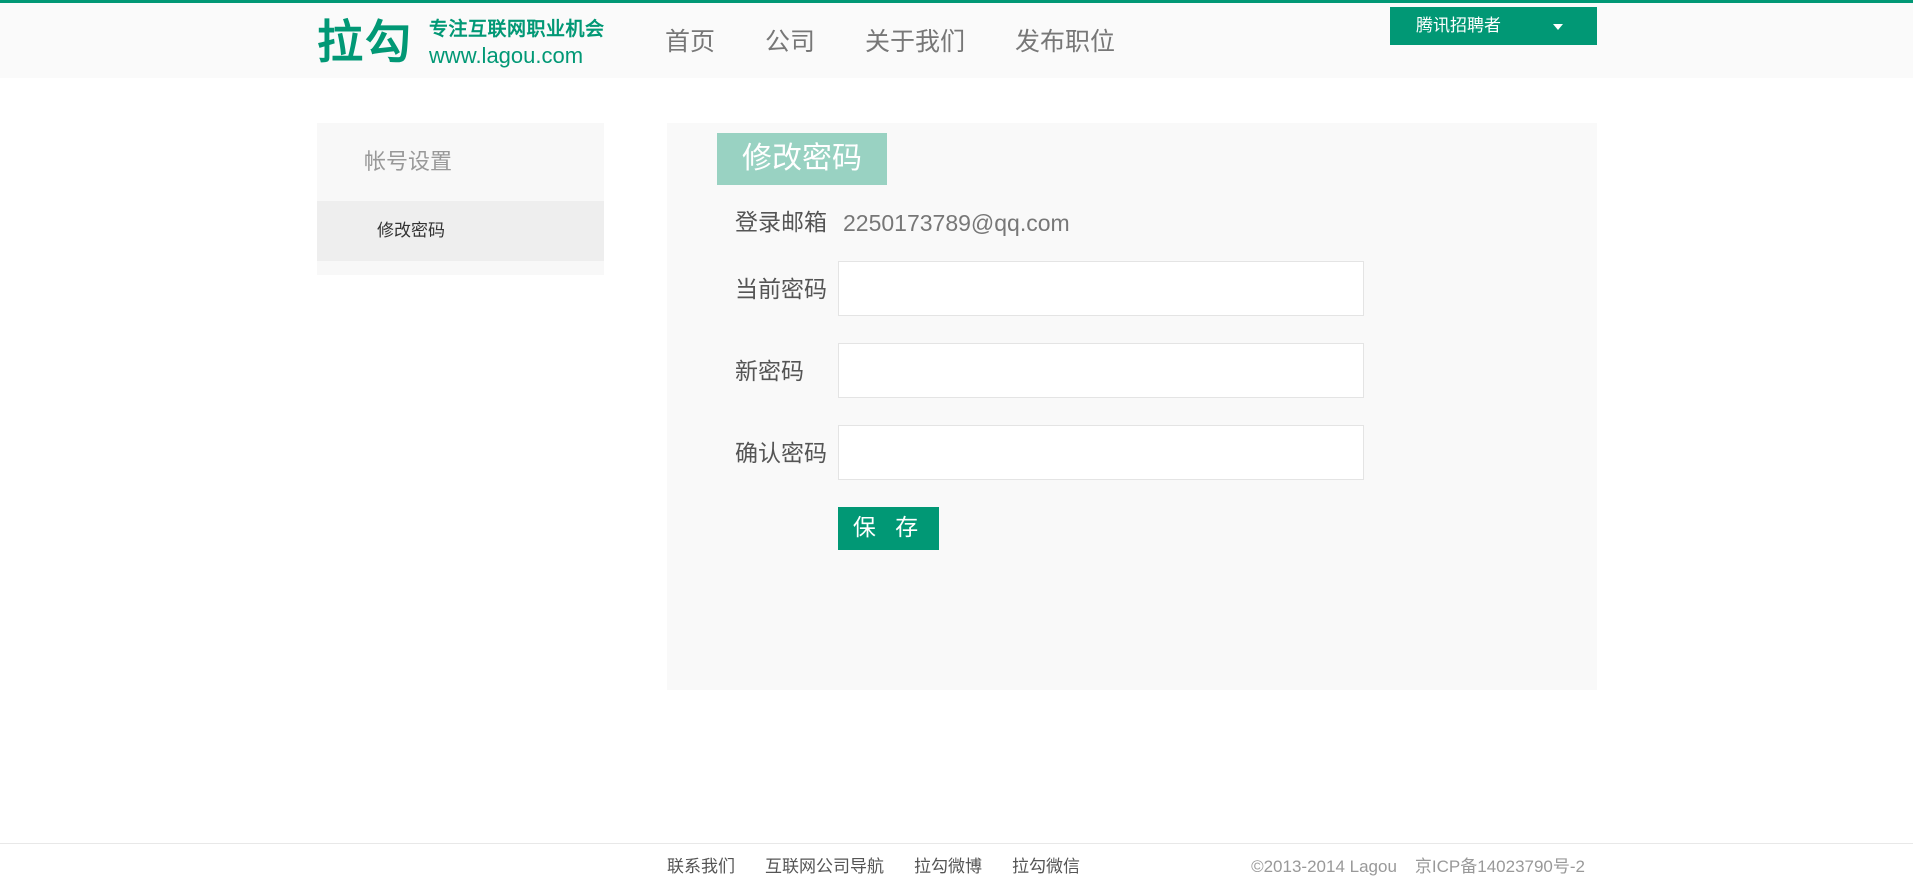 This screenshot has width=1913, height=890. Describe the element at coordinates (1324, 866) in the screenshot. I see `copyright-text: ©2013-2014 Lagou` at that location.